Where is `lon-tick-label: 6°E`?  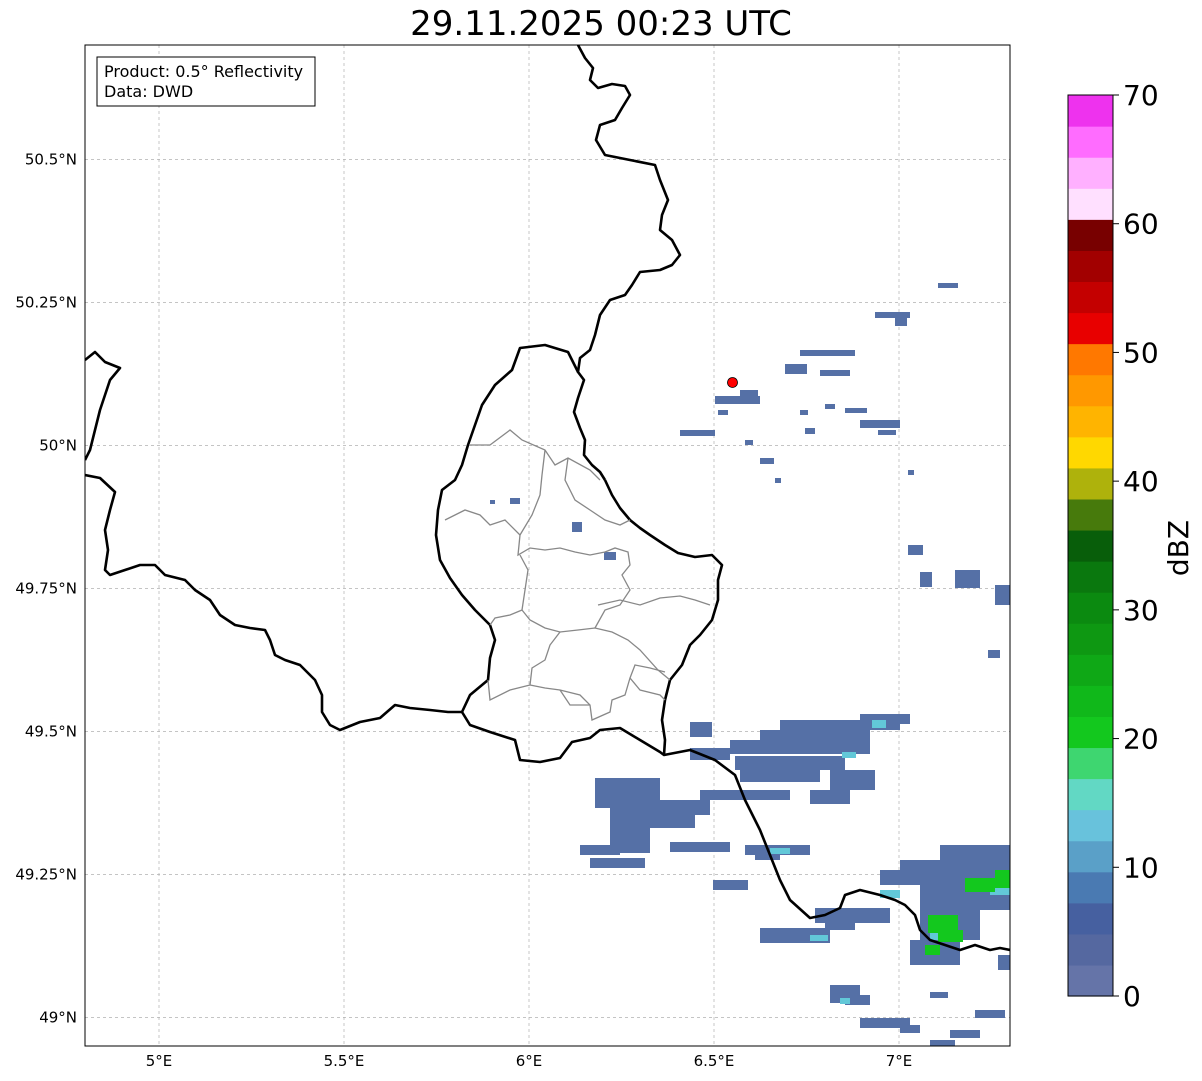 lon-tick-label: 6°E is located at coordinates (529, 1061).